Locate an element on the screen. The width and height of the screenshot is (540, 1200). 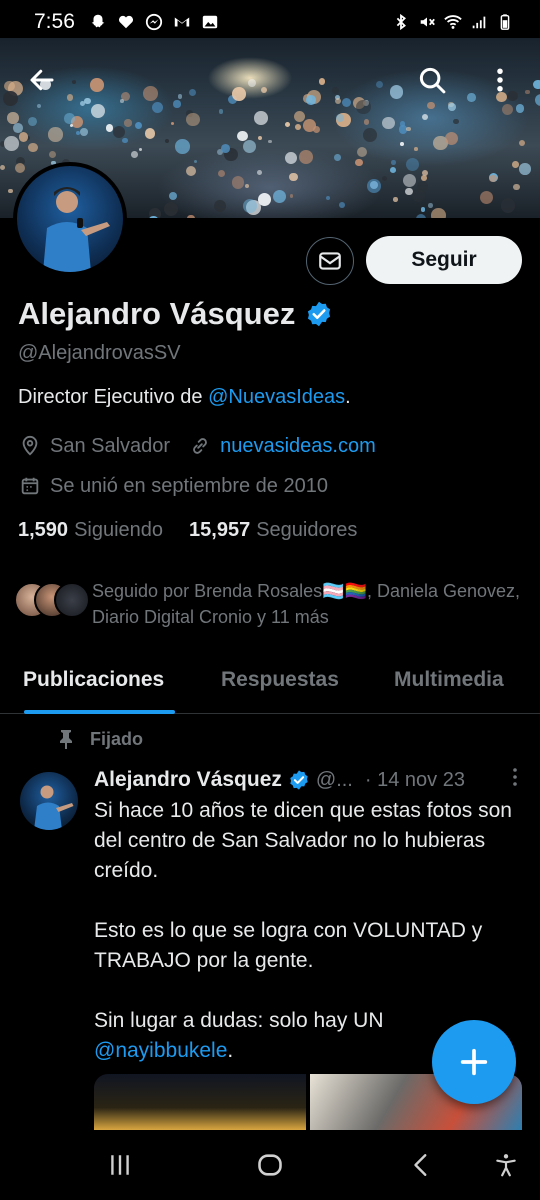
back-button is located at coordinates (42, 80).